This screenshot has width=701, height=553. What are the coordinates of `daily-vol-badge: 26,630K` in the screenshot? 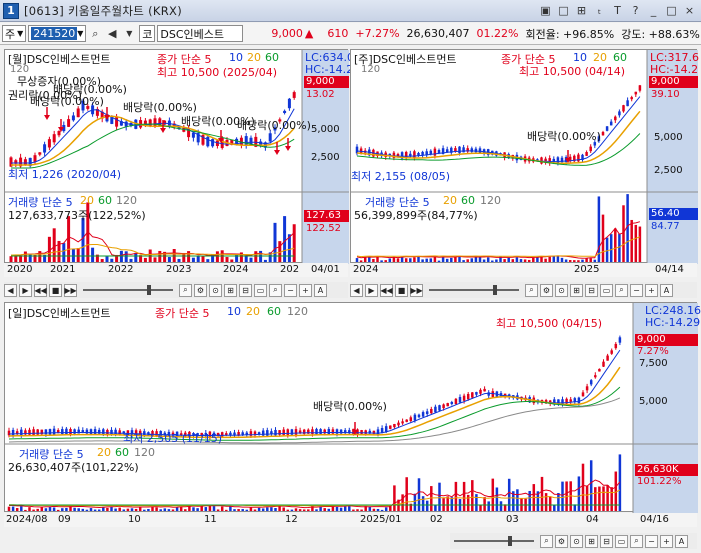 It's located at (666, 470).